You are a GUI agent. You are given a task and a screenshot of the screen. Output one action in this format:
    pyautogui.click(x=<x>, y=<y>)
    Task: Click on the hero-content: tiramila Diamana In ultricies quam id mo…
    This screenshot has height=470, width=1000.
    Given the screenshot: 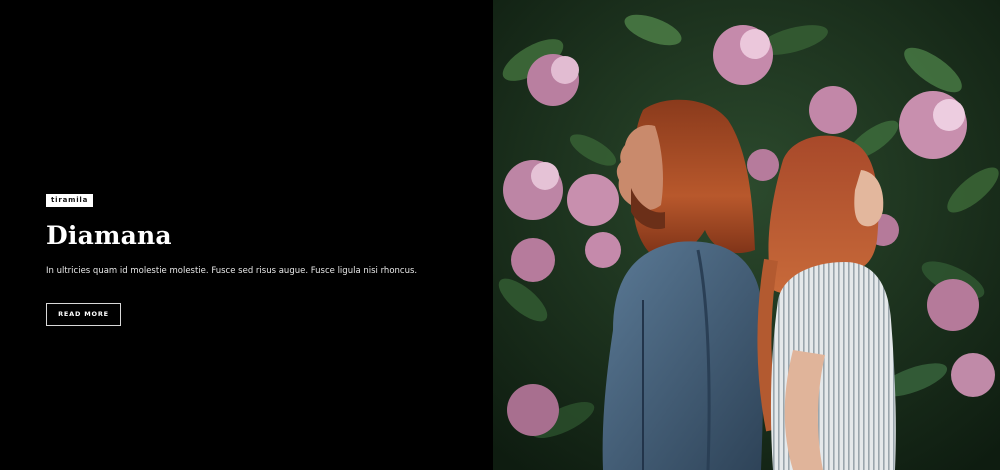 What is the action you would take?
    pyautogui.click(x=256, y=257)
    